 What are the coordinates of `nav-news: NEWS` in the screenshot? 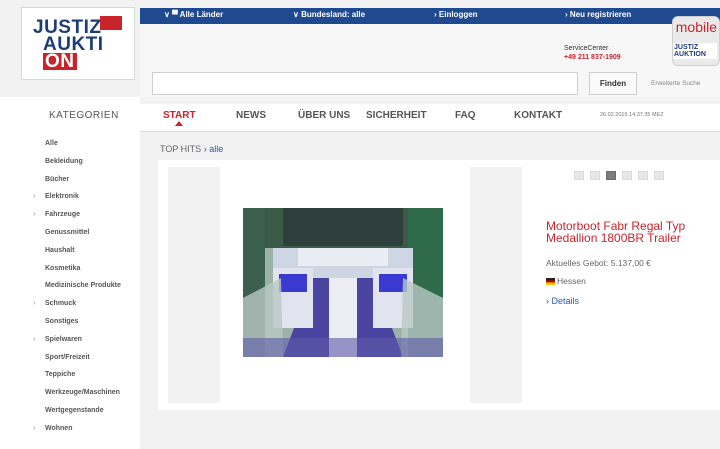 It's located at (251, 115).